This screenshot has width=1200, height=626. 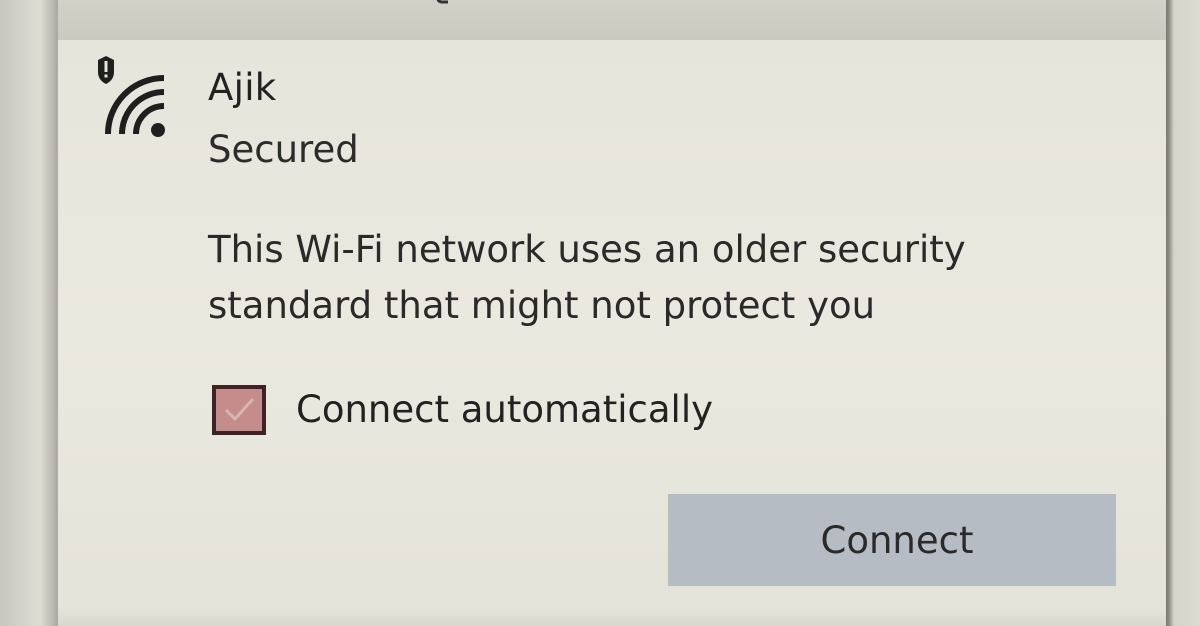 What do you see at coordinates (613, 20) in the screenshot?
I see `previous-list-item` at bounding box center [613, 20].